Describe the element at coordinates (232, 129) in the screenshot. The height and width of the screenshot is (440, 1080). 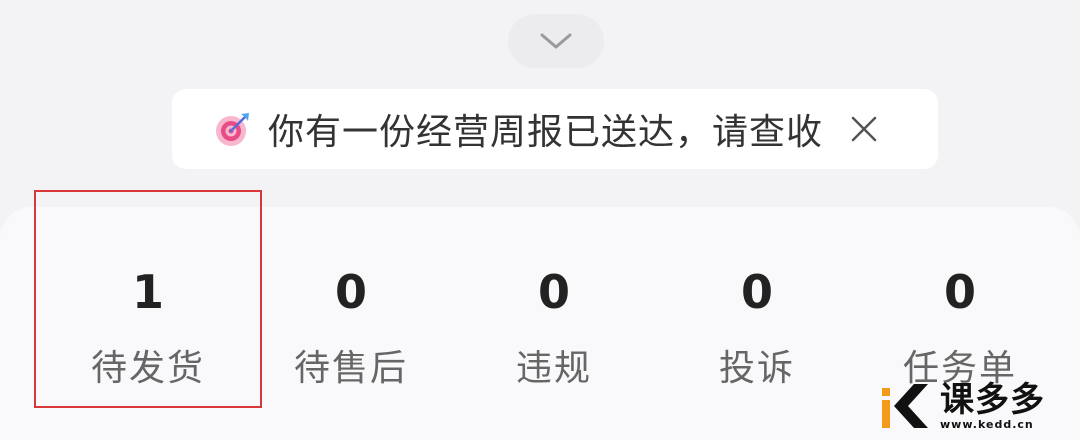
I see `target-icon` at that location.